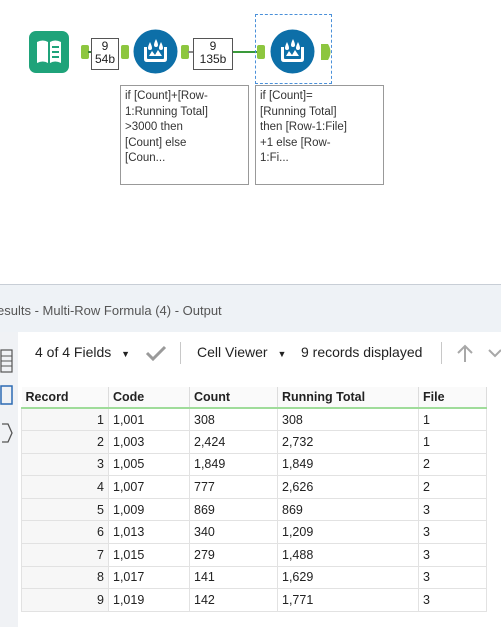 The width and height of the screenshot is (501, 627). Describe the element at coordinates (149, 487) in the screenshot. I see `code-cell: 1,007` at that location.